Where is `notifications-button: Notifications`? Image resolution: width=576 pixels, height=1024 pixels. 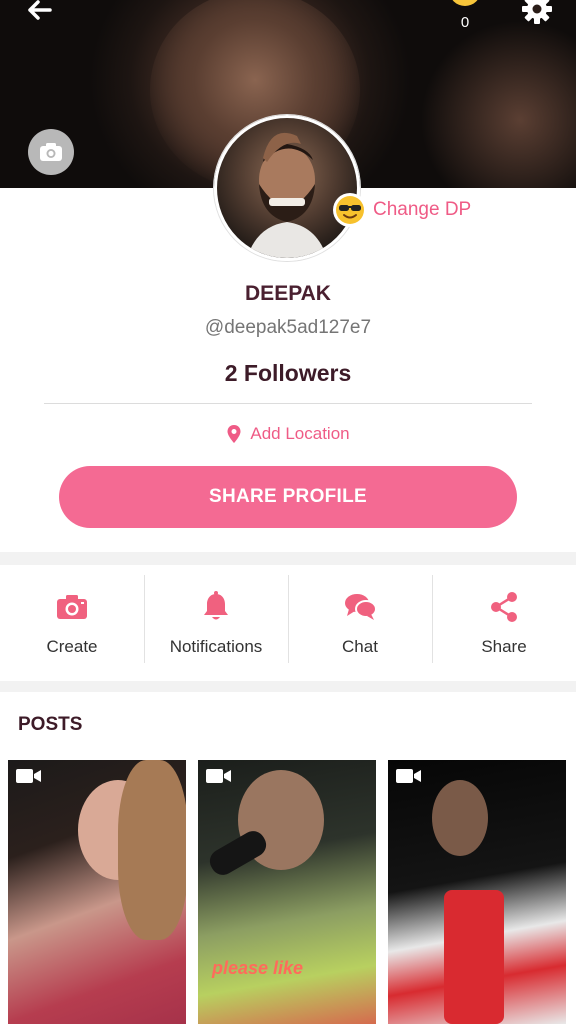 notifications-button: Notifications is located at coordinates (216, 623).